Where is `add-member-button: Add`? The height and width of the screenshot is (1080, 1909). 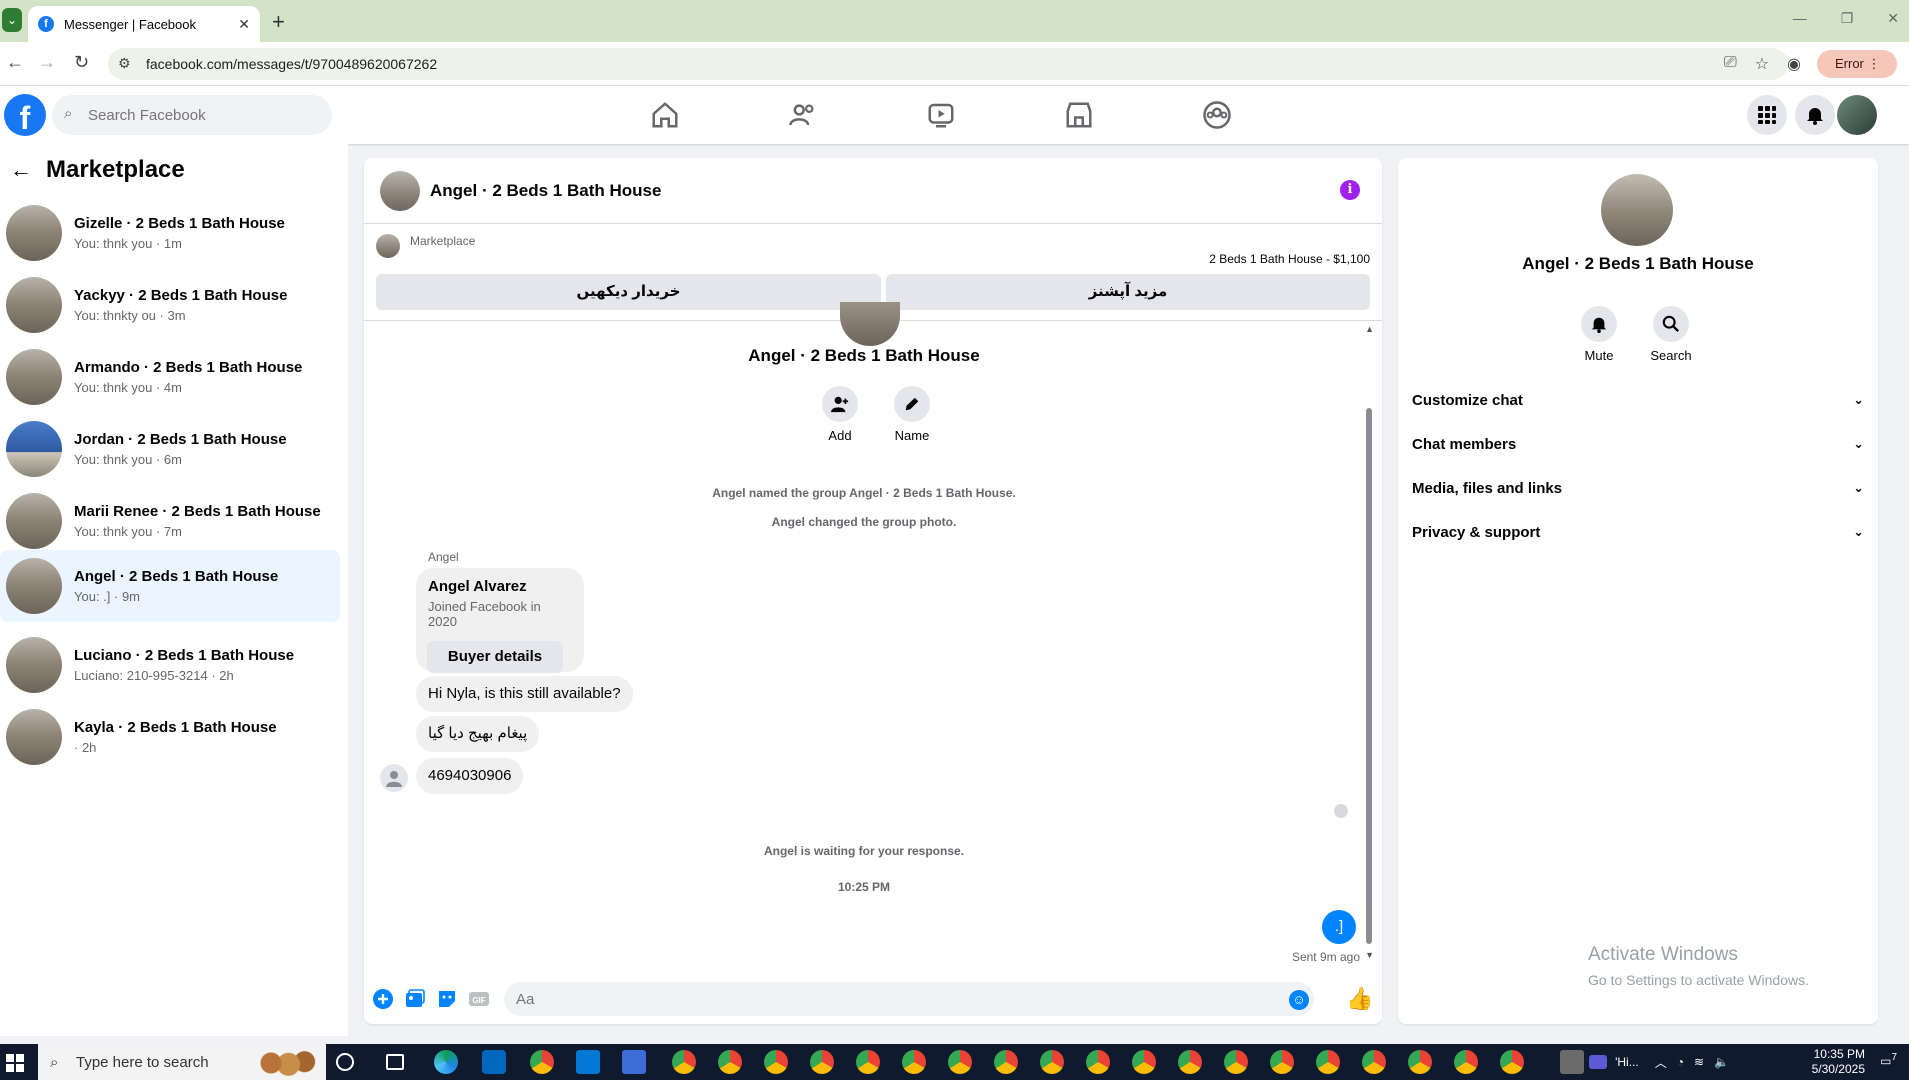
add-member-button: Add is located at coordinates (840, 414).